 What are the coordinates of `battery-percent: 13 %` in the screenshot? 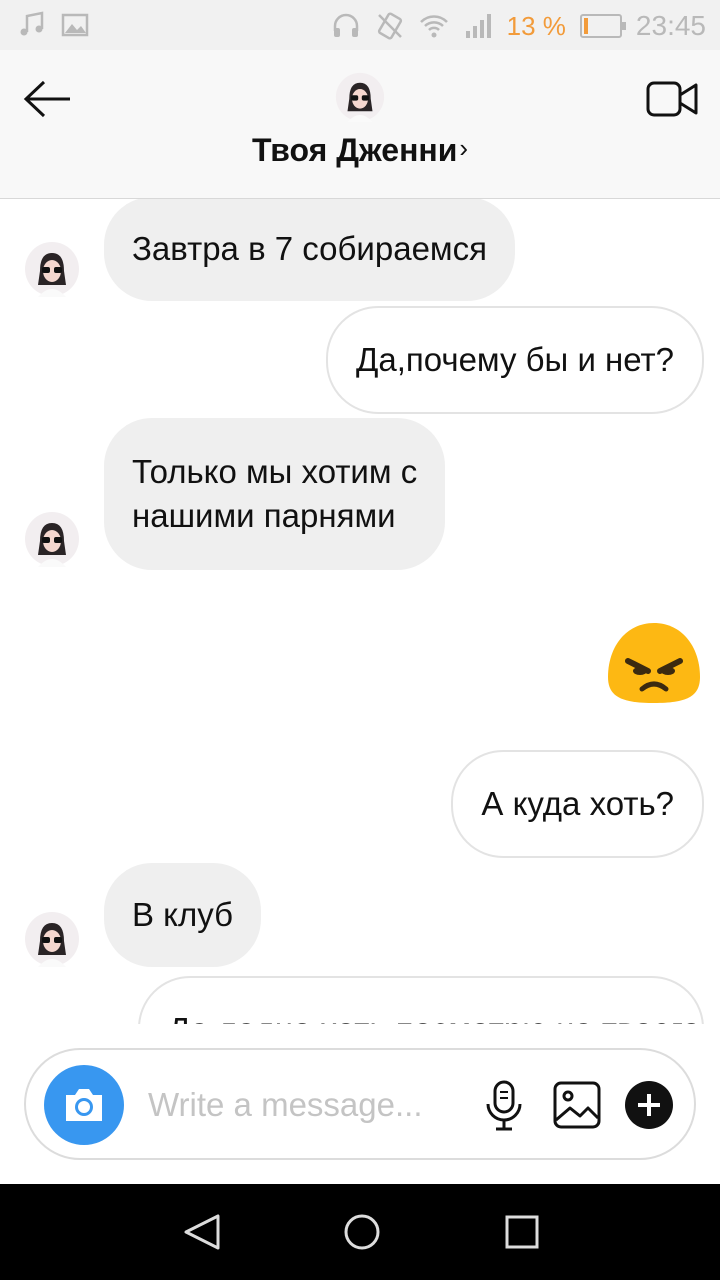 It's located at (536, 25).